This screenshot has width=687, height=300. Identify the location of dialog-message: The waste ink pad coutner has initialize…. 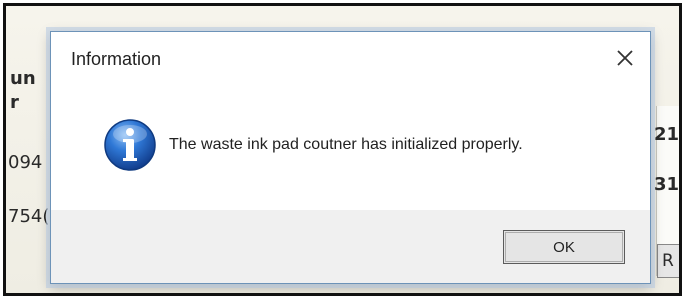
(346, 144).